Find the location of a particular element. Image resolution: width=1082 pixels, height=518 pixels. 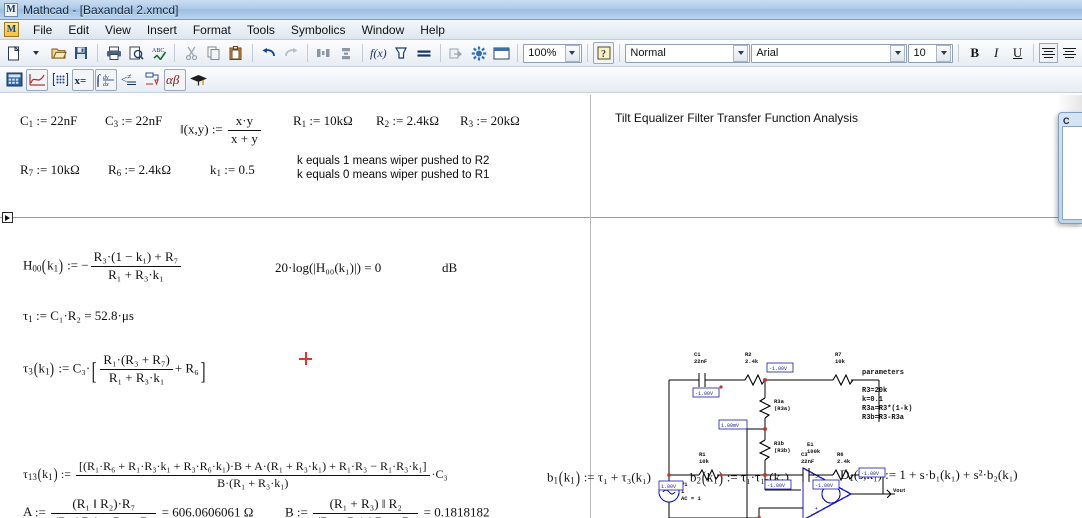

floating-window-body is located at coordinates (1072, 173).